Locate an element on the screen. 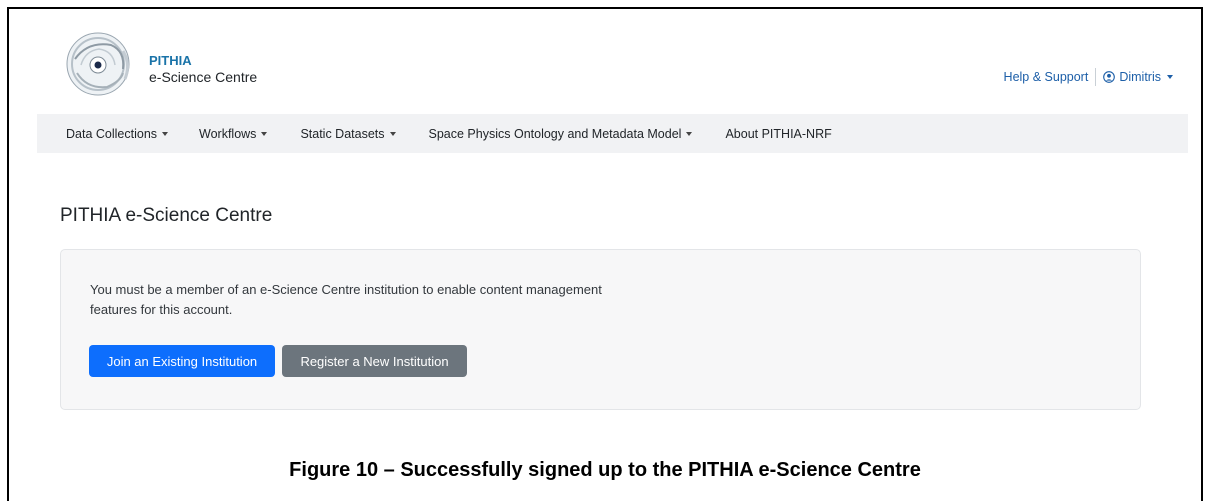  user-menu: Dimitris is located at coordinates (1134, 77).